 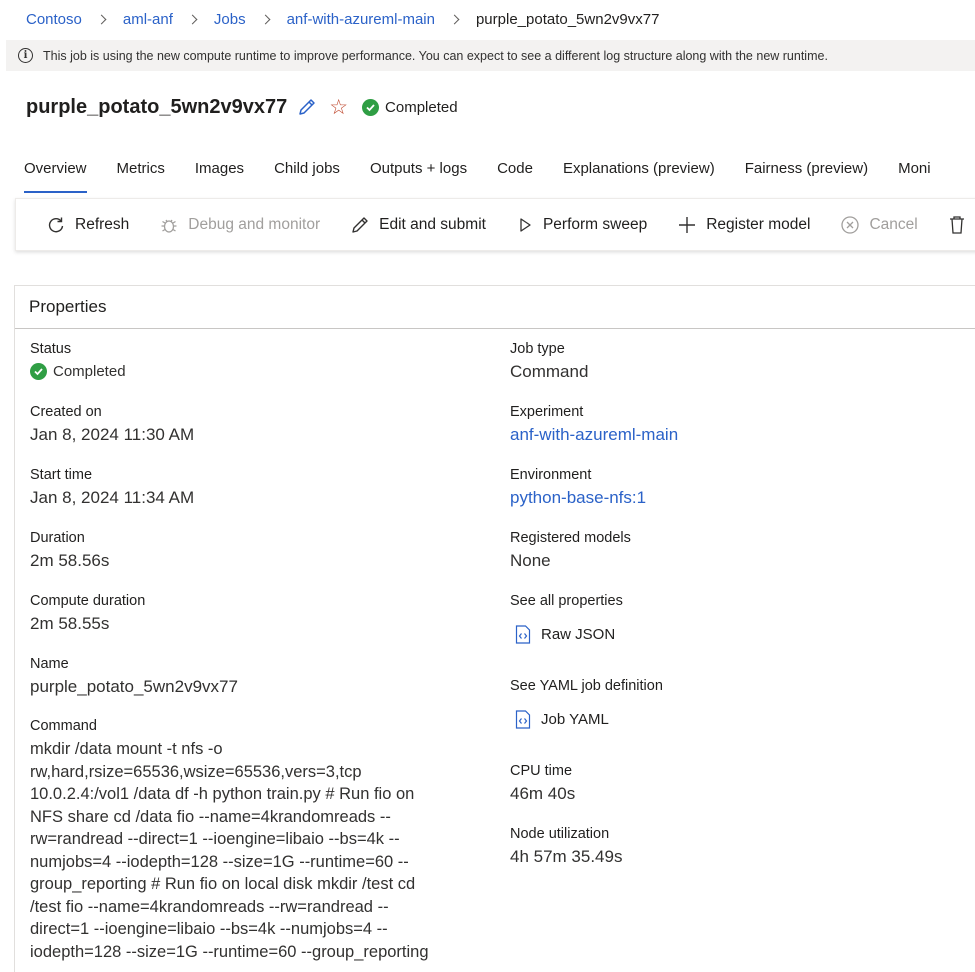 What do you see at coordinates (63, 726) in the screenshot?
I see `command-label: Command` at bounding box center [63, 726].